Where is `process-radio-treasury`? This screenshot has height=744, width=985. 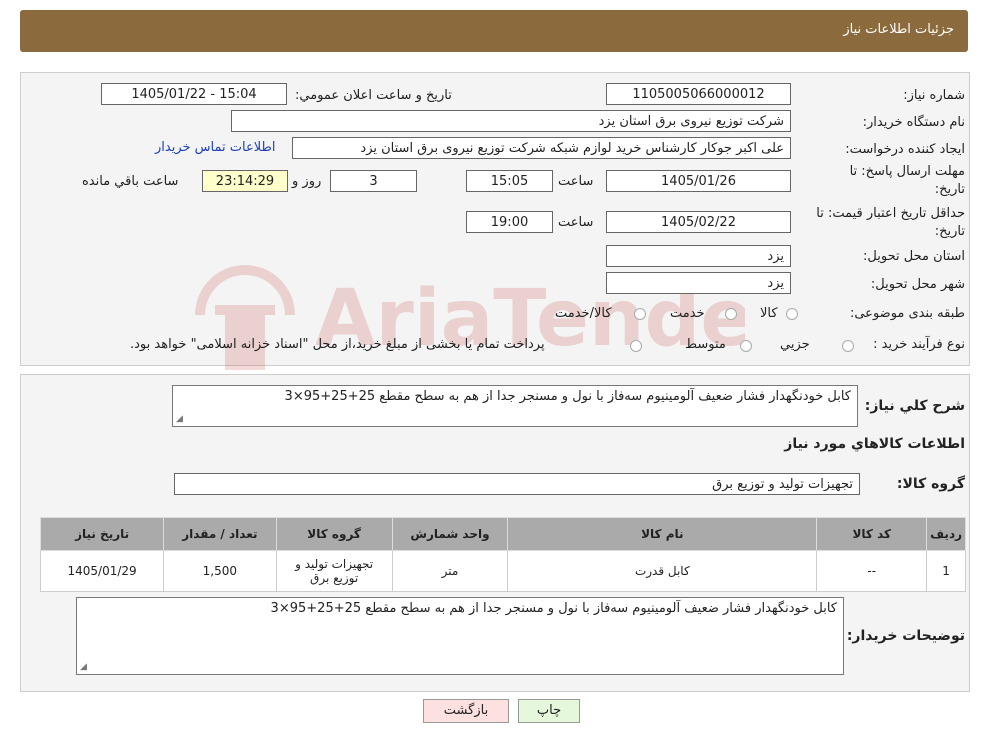 process-radio-treasury is located at coordinates (636, 346).